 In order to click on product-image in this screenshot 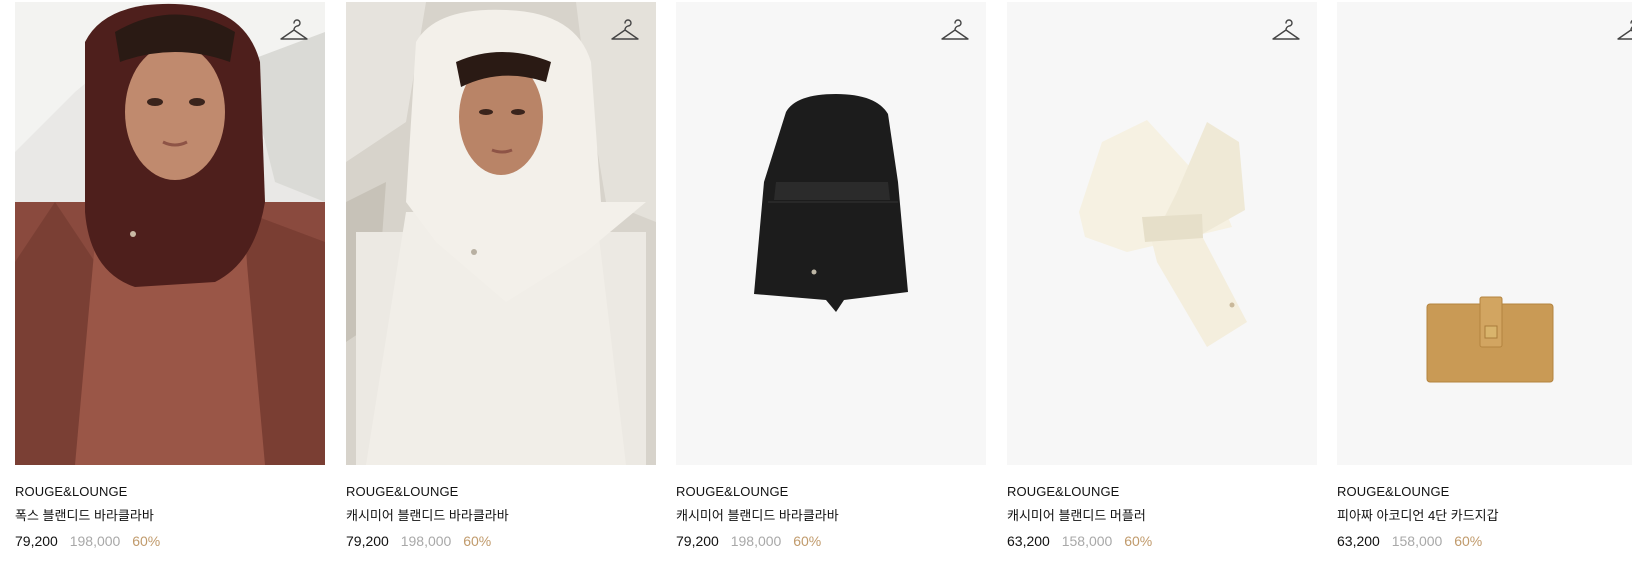, I will do `click(1484, 233)`.